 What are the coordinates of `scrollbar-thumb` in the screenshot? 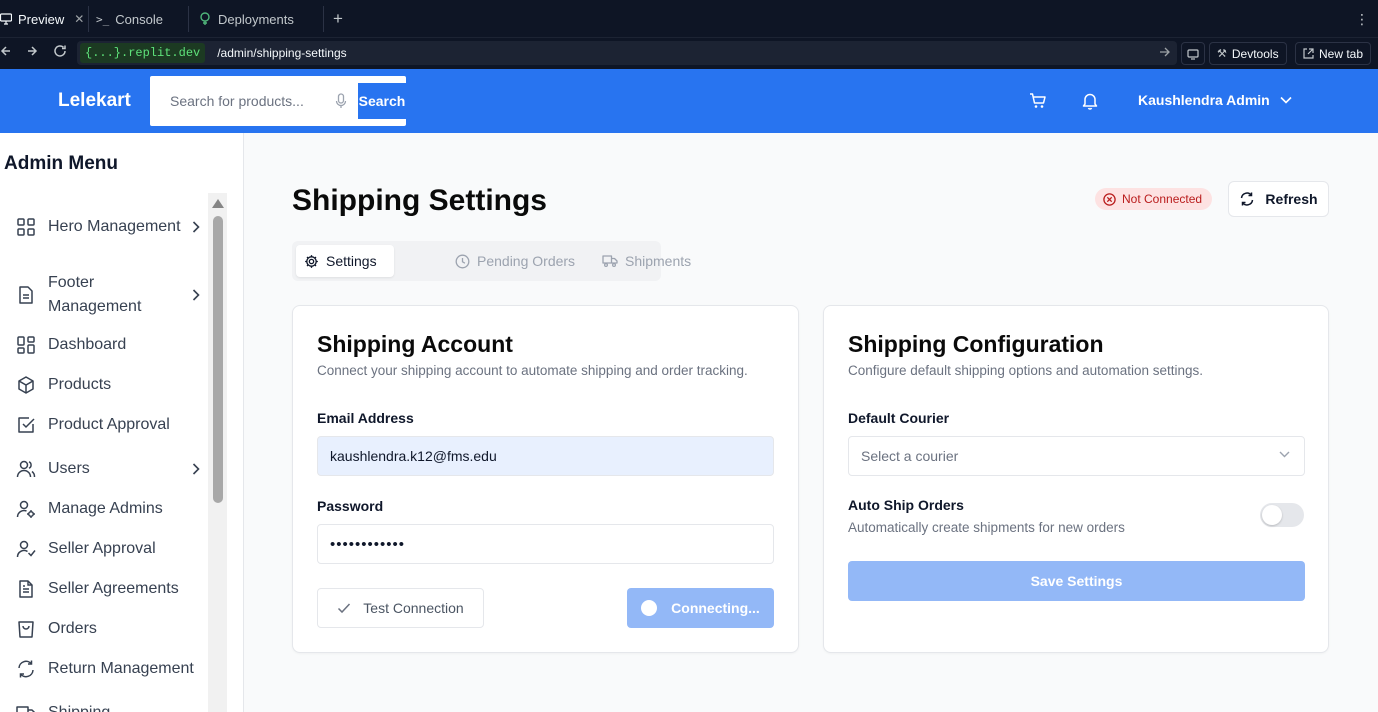 It's located at (218, 359).